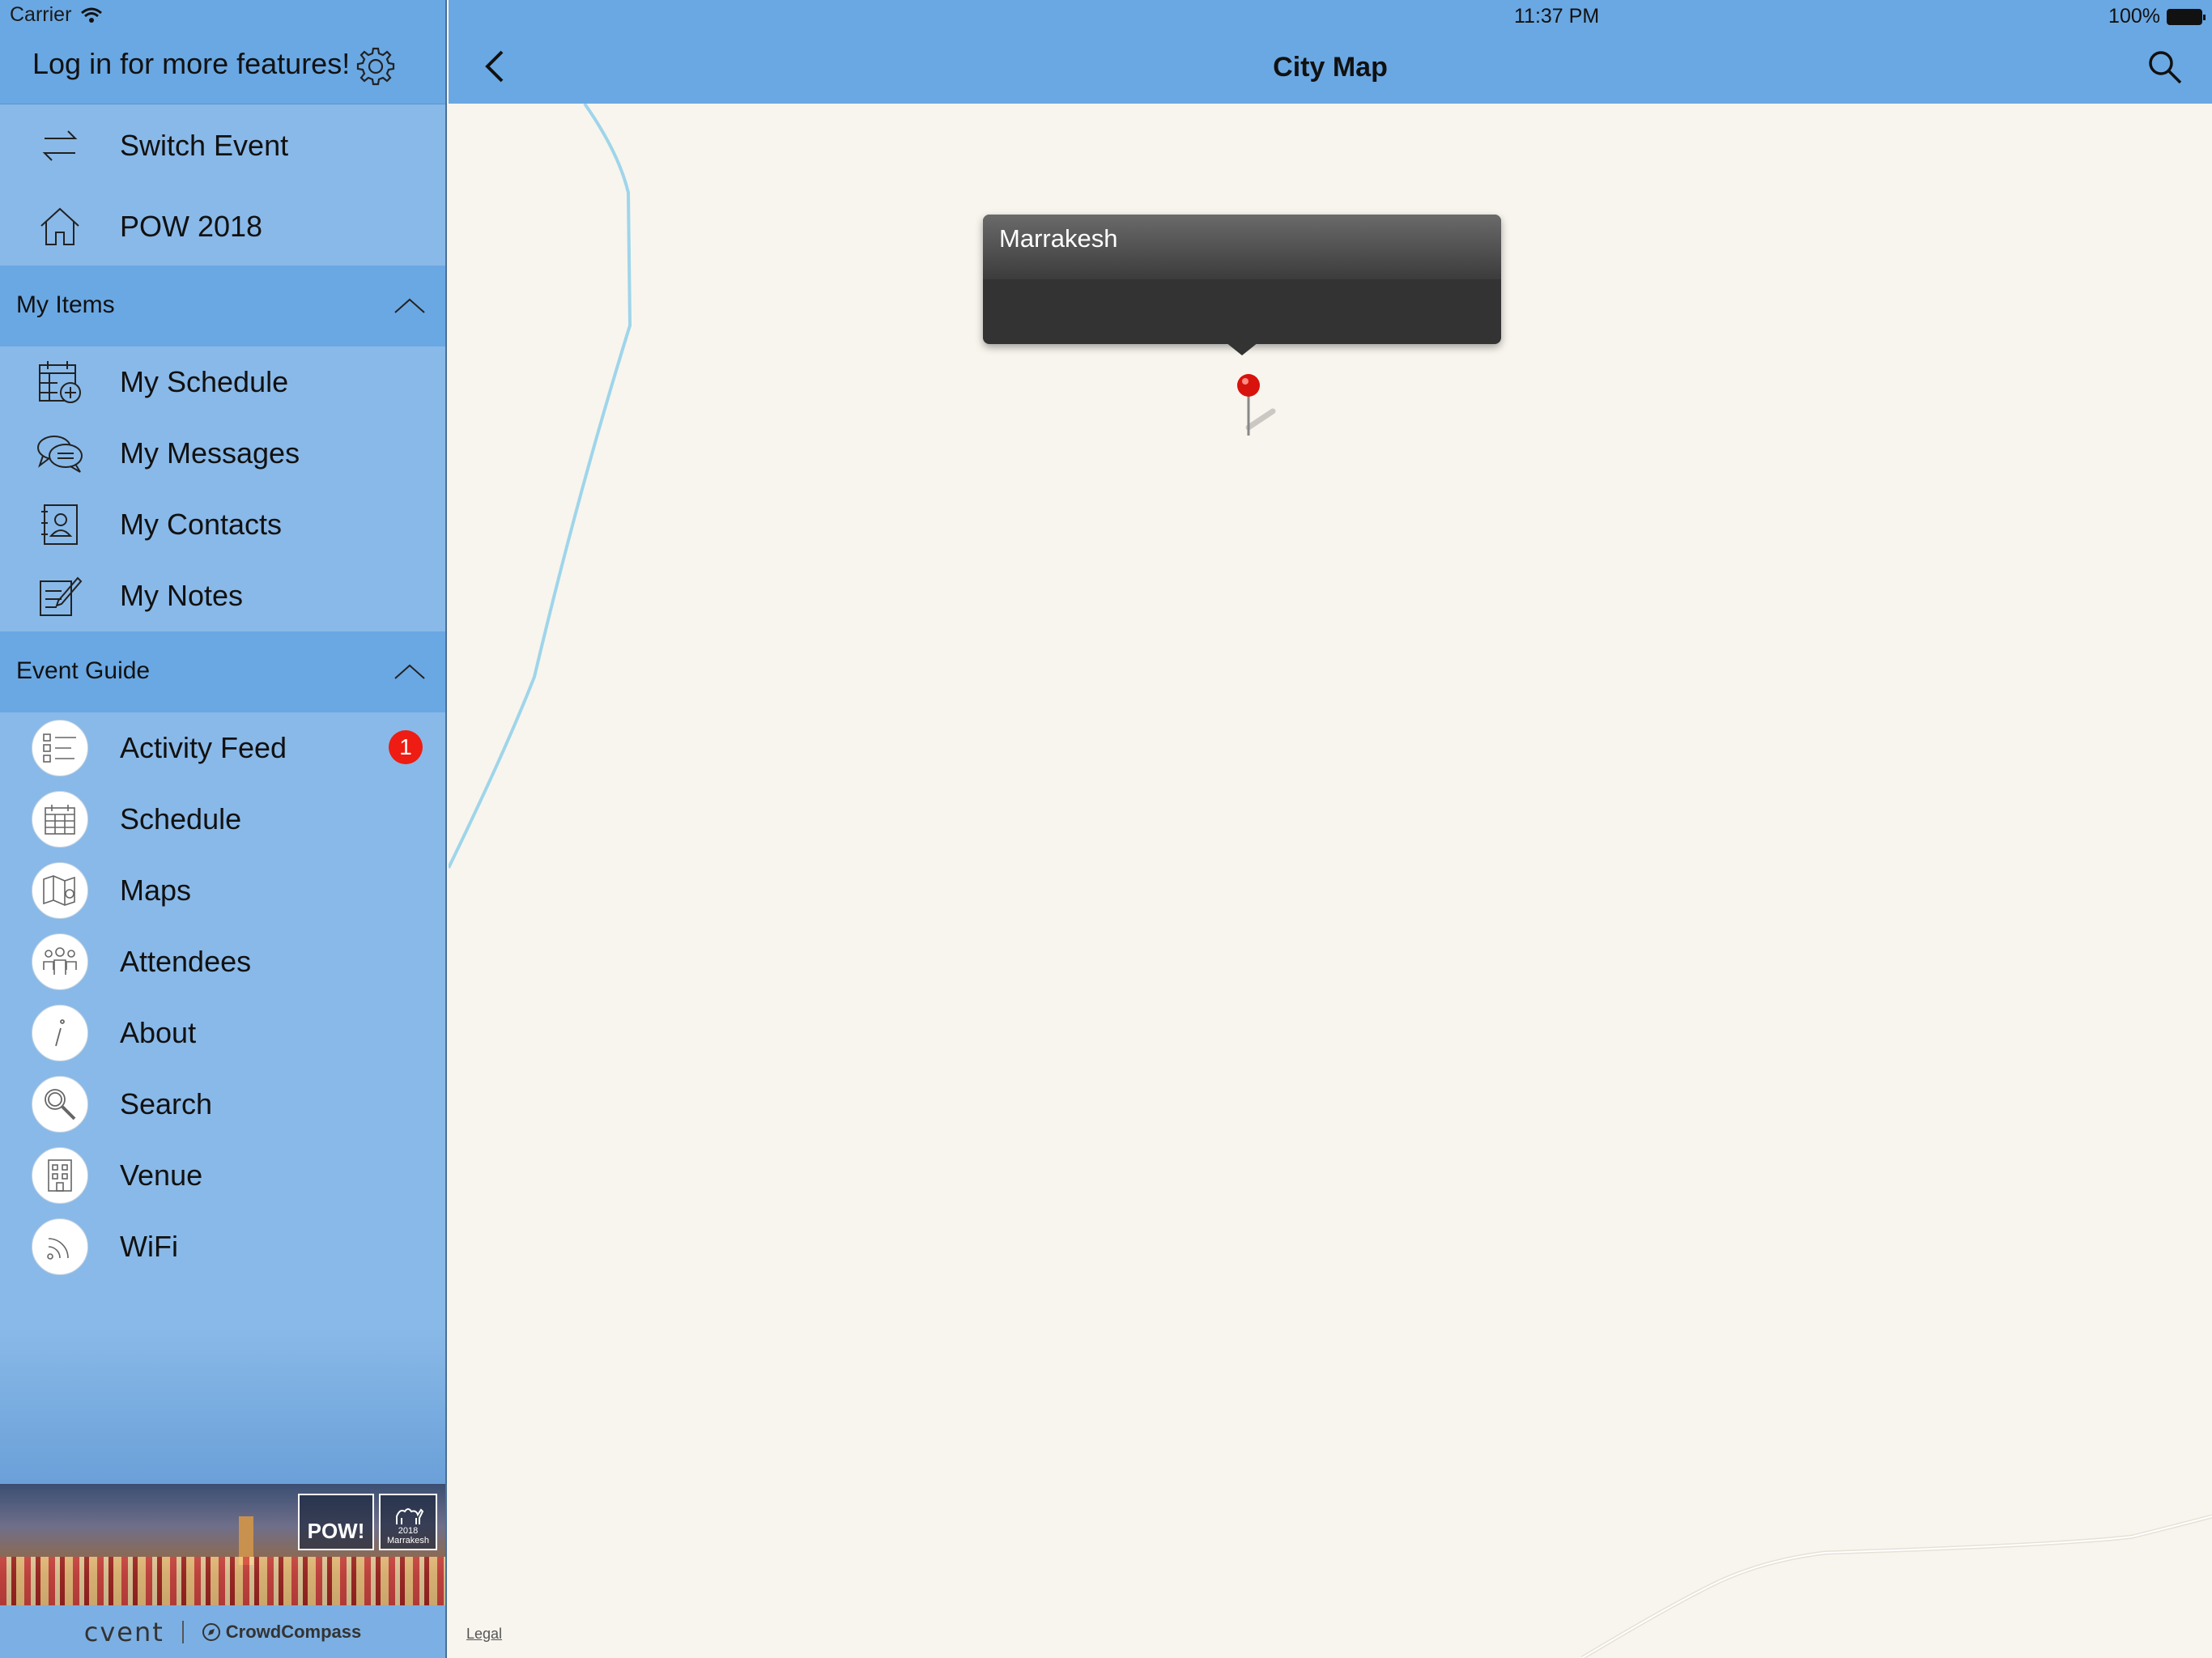 This screenshot has height=1658, width=2212. What do you see at coordinates (223, 671) in the screenshot?
I see `section-event-guide: Event Guide` at bounding box center [223, 671].